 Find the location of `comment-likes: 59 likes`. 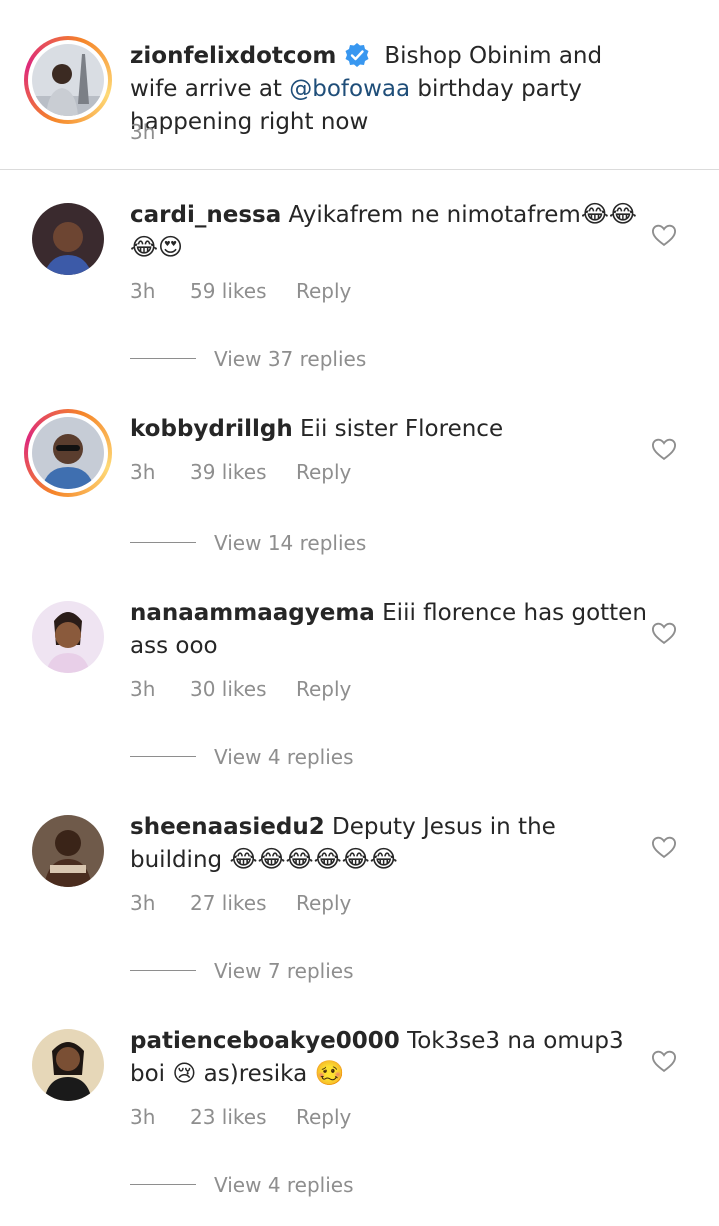

comment-likes: 59 likes is located at coordinates (228, 291).